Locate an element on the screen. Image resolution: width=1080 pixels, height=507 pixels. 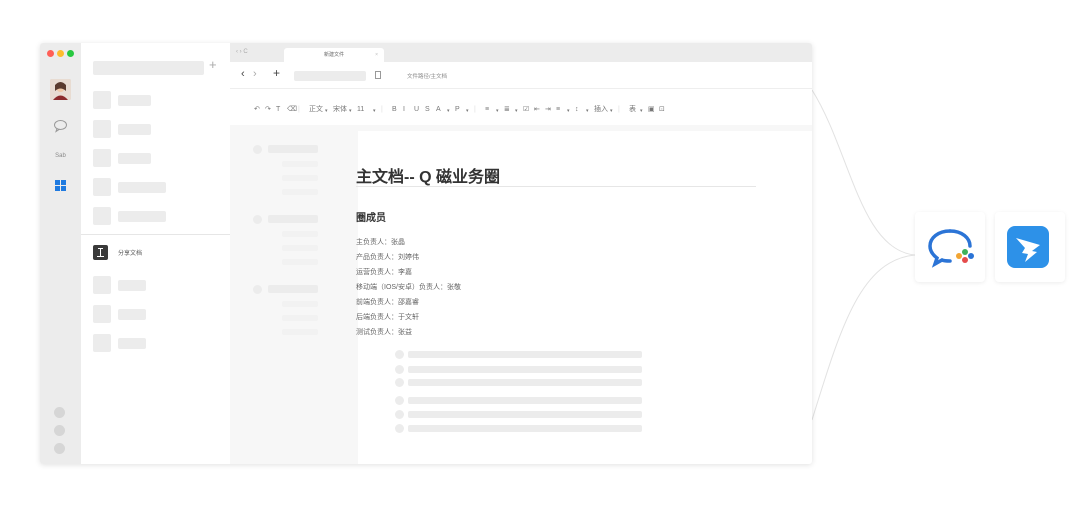
tab-new-file: 新建文件 × is located at coordinates (334, 55).